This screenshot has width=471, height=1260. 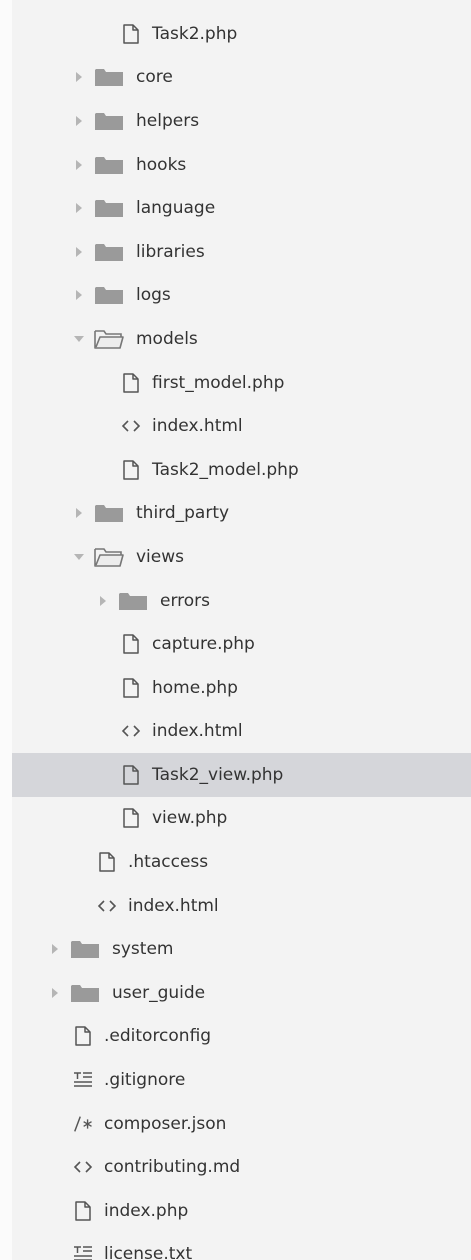 I want to click on tree-file-row: Task2_model.php, so click(x=235, y=470).